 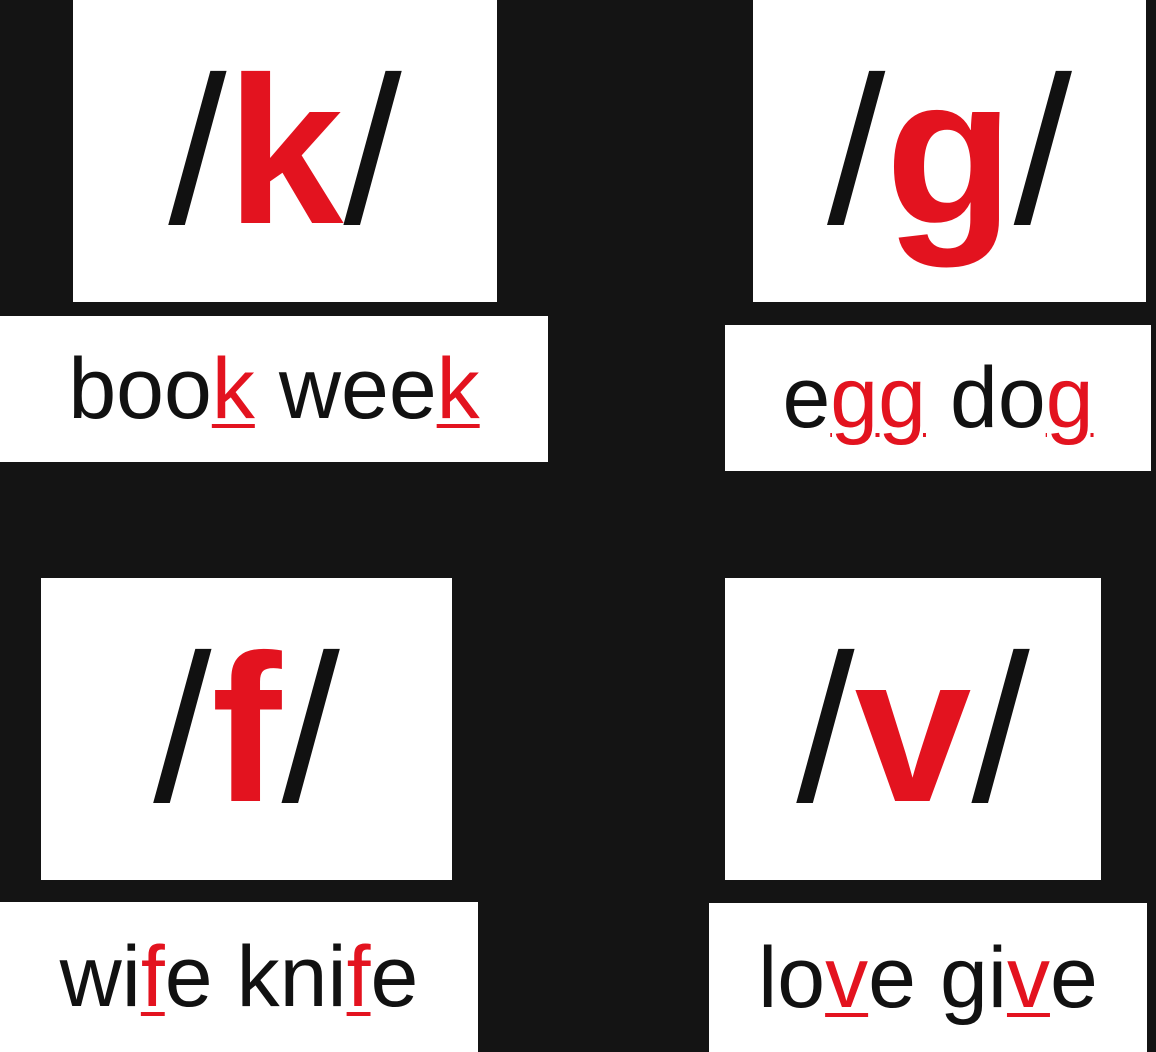 I want to click on phoneme-symbol-g: / g /, so click(x=949, y=151).